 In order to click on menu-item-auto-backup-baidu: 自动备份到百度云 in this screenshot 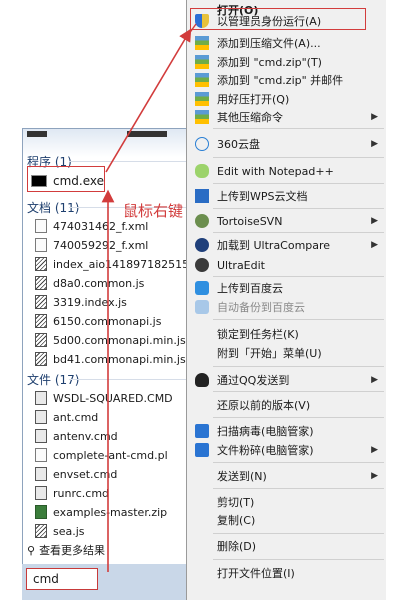, I will do `click(286, 307)`.